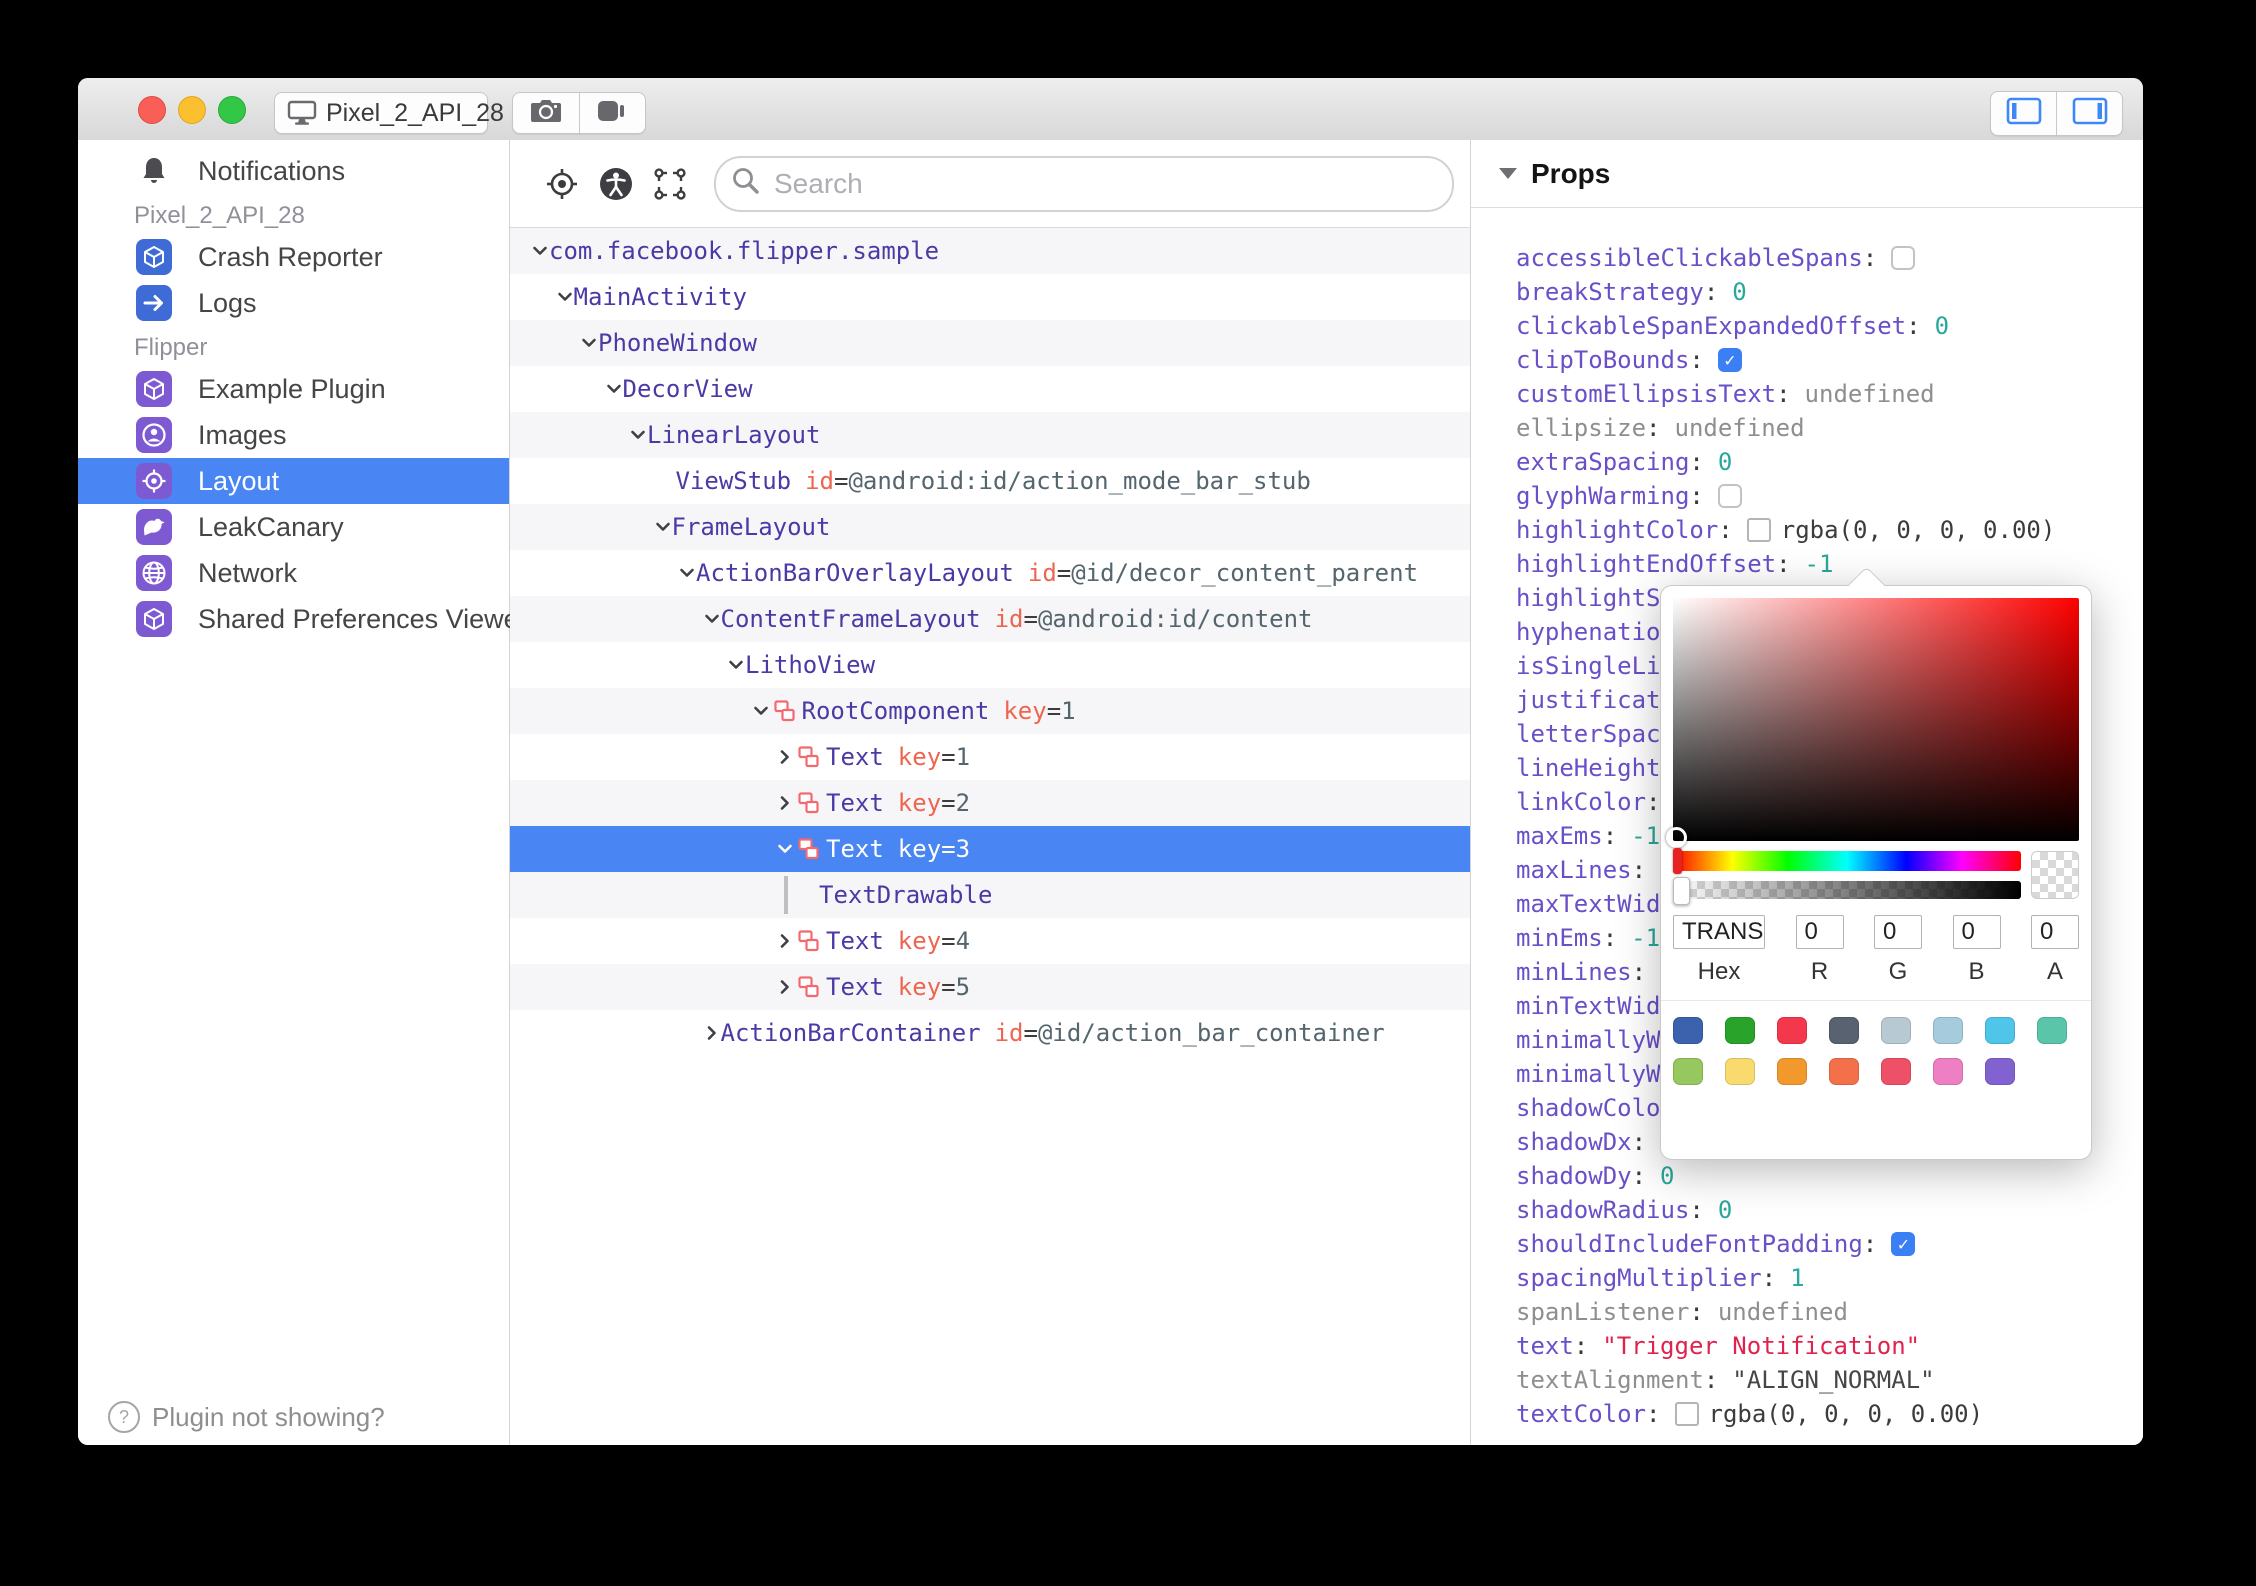 The image size is (2256, 1586). Describe the element at coordinates (232, 110) in the screenshot. I see `zoom-button` at that location.